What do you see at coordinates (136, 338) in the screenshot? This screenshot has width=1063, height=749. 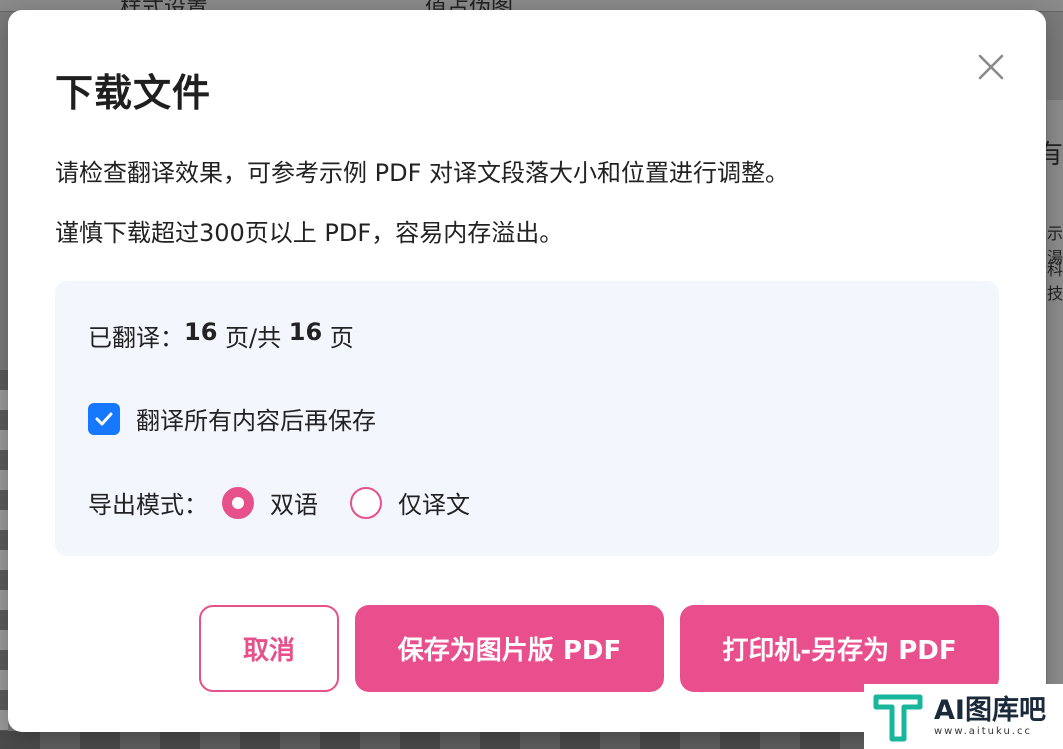 I see `progress-label: 已翻译：` at bounding box center [136, 338].